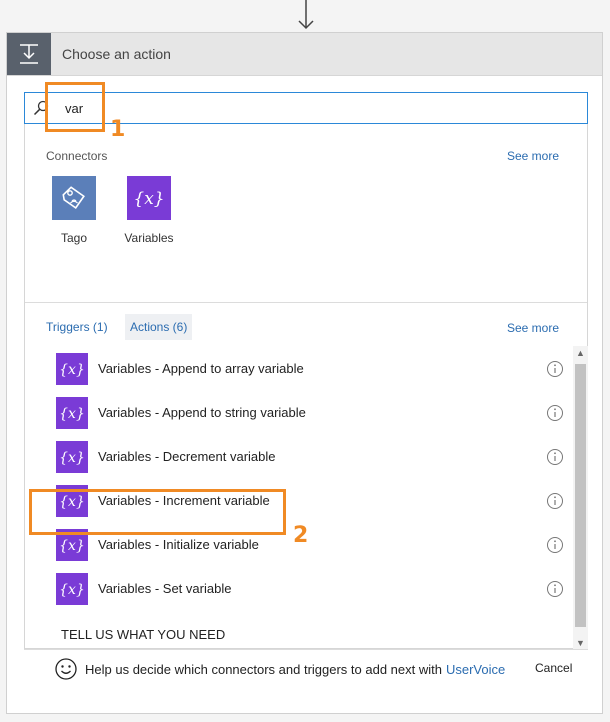 The image size is (610, 722). Describe the element at coordinates (157, 512) in the screenshot. I see `annotation-box-initialize` at that location.